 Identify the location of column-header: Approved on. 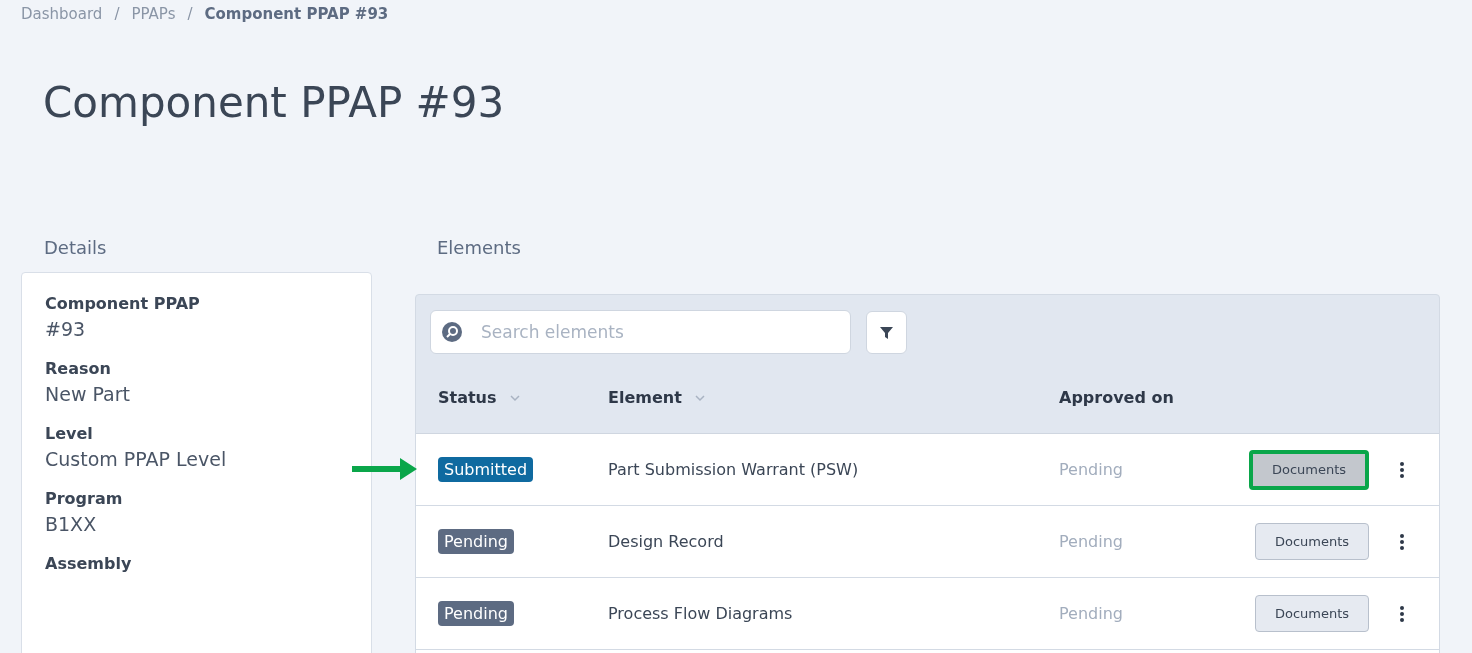
(1116, 397).